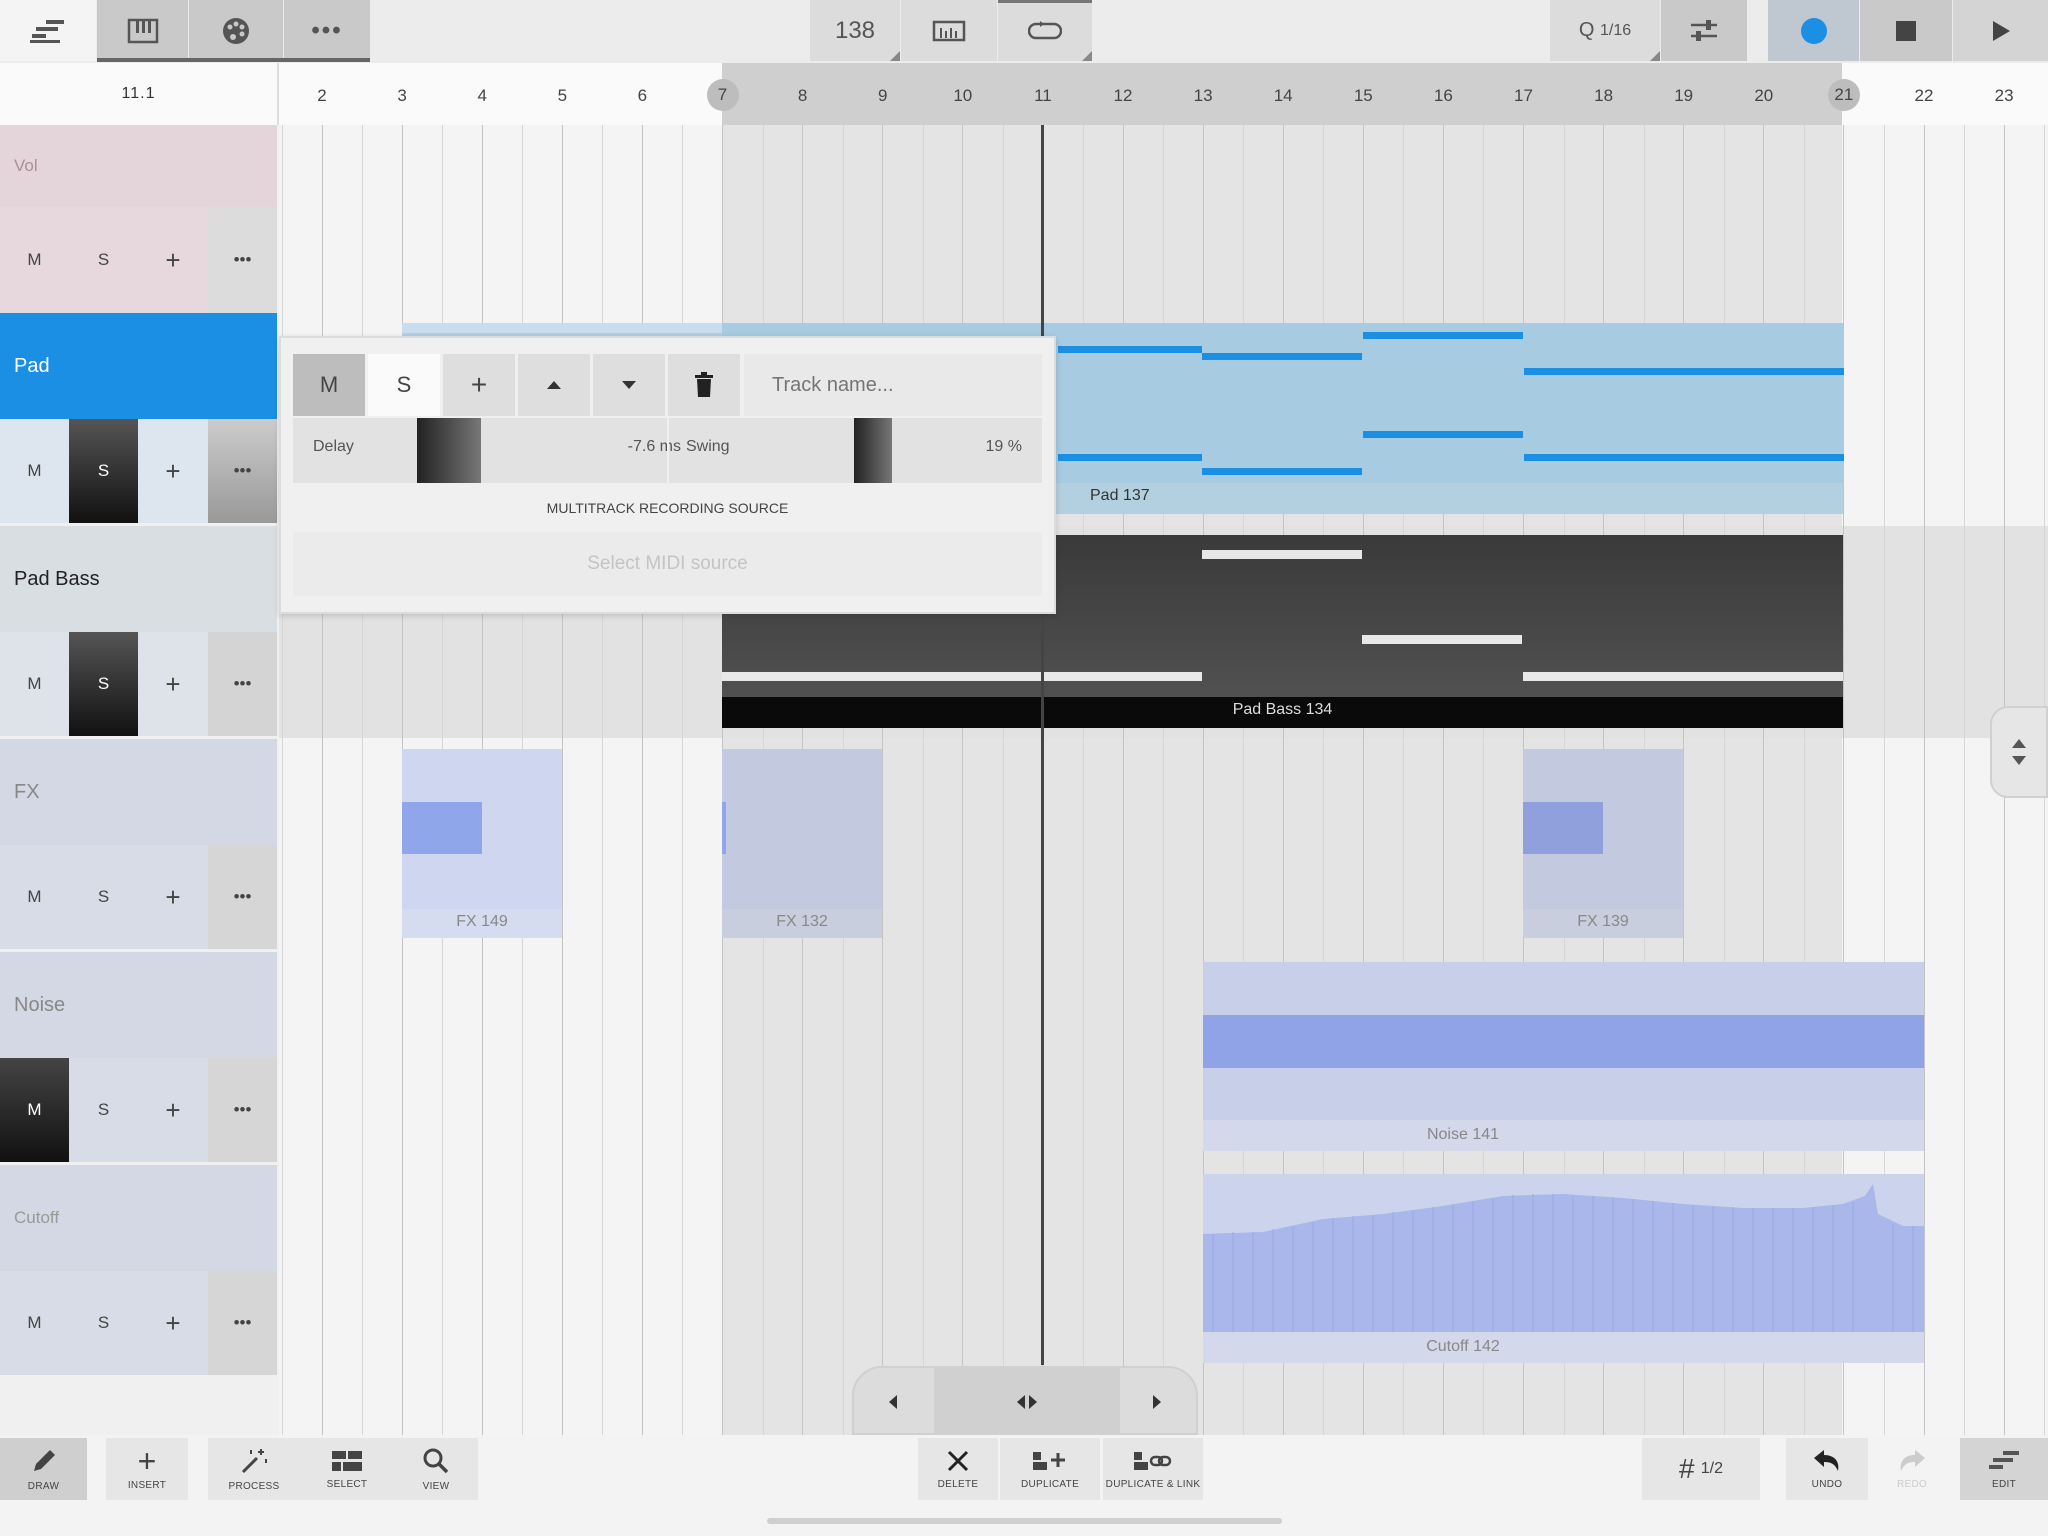 The width and height of the screenshot is (2048, 1536). Describe the element at coordinates (236, 30) in the screenshot. I see `palette-icon` at that location.